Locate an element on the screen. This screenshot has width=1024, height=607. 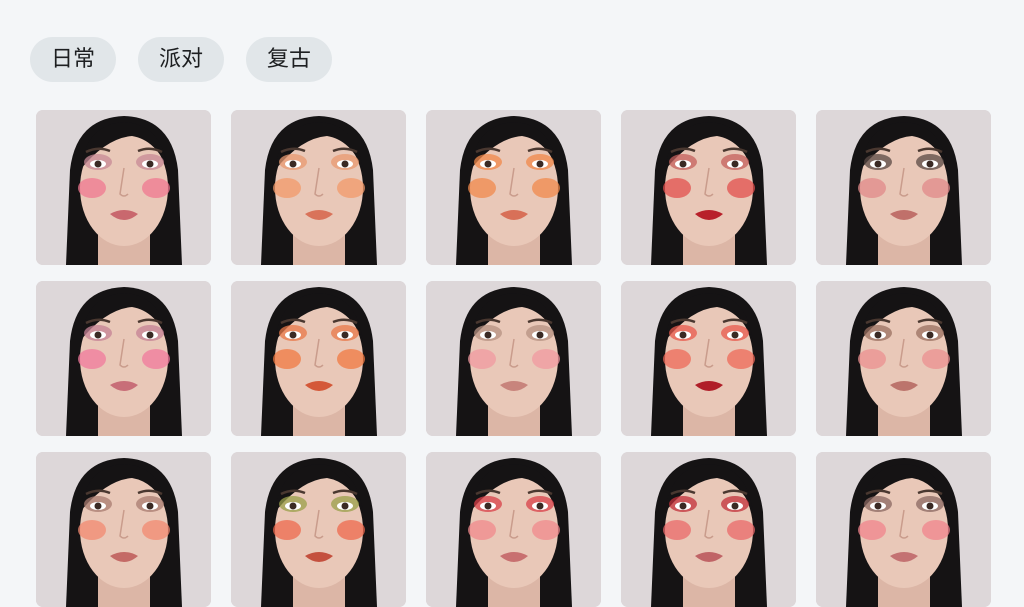
look-tile-pink-daily is located at coordinates (123, 187).